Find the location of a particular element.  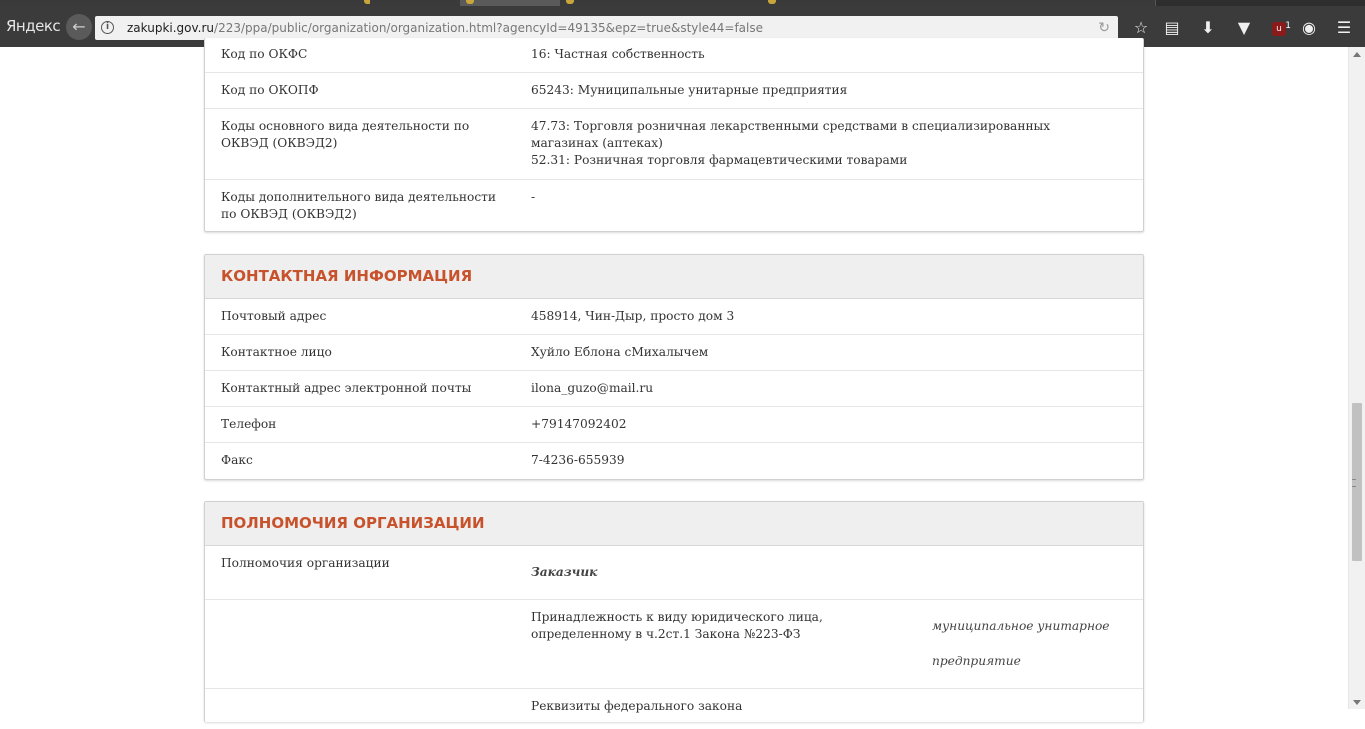

table-row: Полномочия организации Заказчик is located at coordinates (674, 573).